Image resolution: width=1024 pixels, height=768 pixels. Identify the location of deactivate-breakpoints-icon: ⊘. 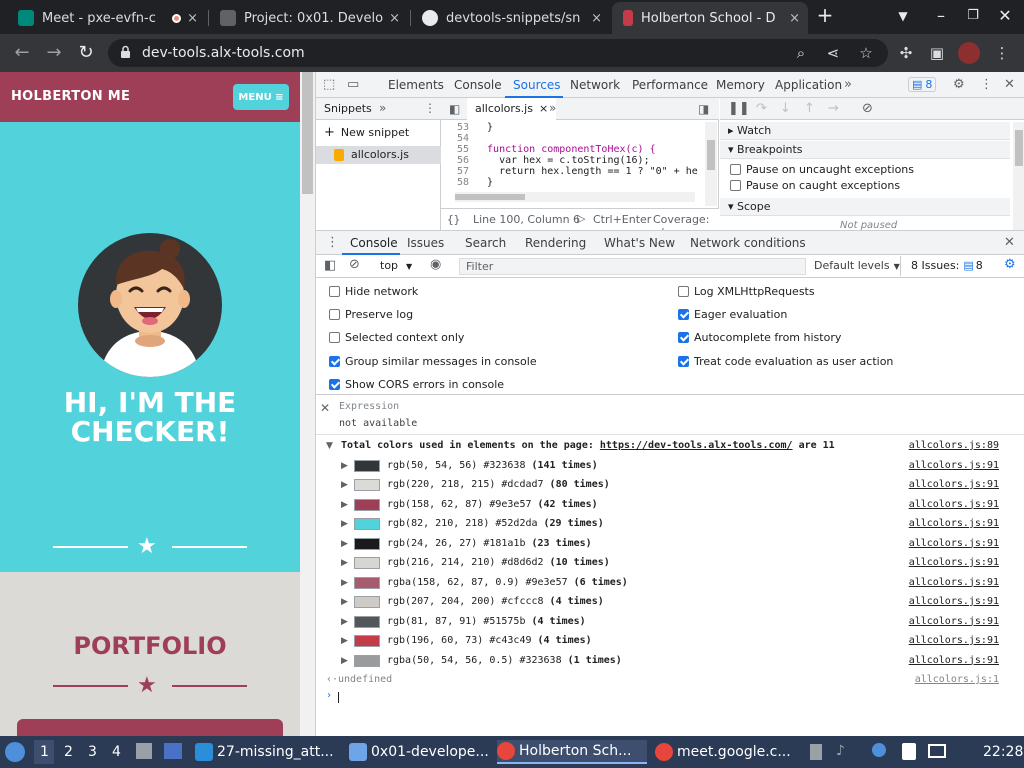
(867, 108).